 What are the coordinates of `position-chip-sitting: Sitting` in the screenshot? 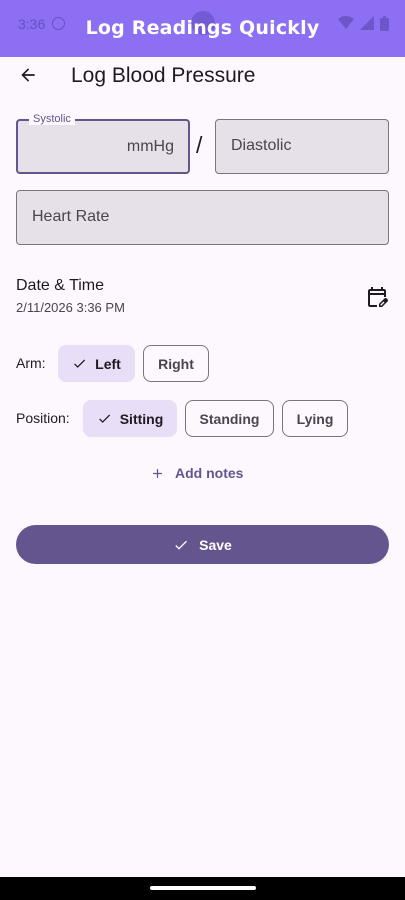 It's located at (130, 418).